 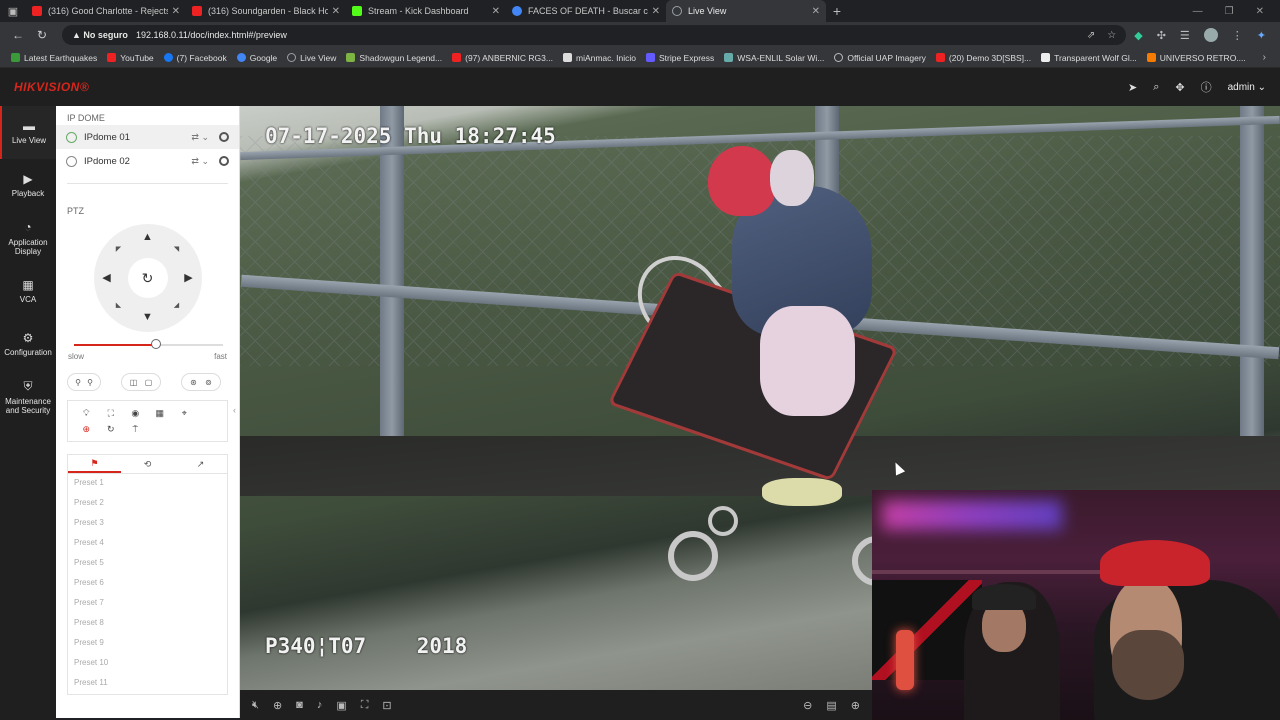 I want to click on chevron-right-icon: ›, so click(x=1268, y=57).